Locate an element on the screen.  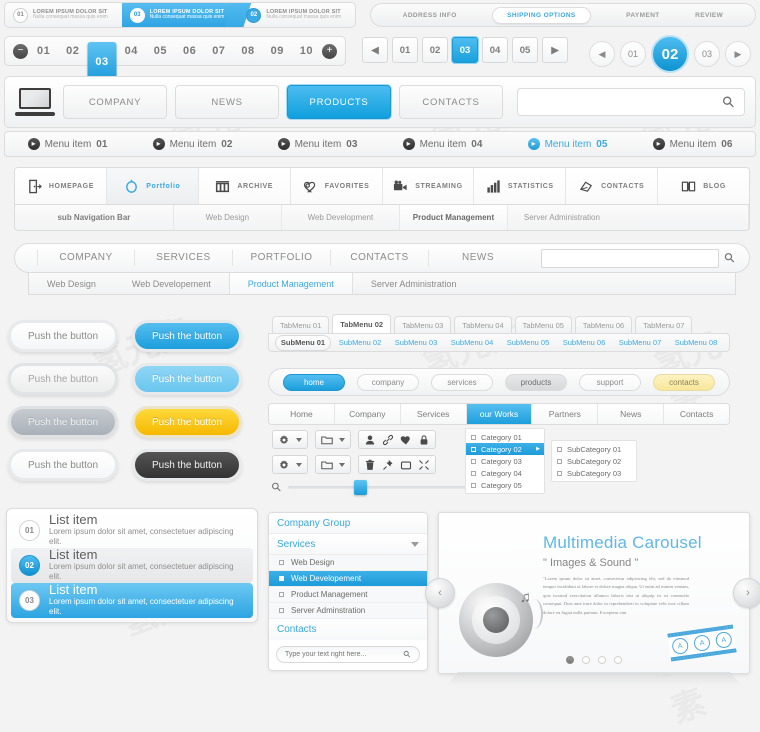
square-page-05: 05 is located at coordinates (525, 50).